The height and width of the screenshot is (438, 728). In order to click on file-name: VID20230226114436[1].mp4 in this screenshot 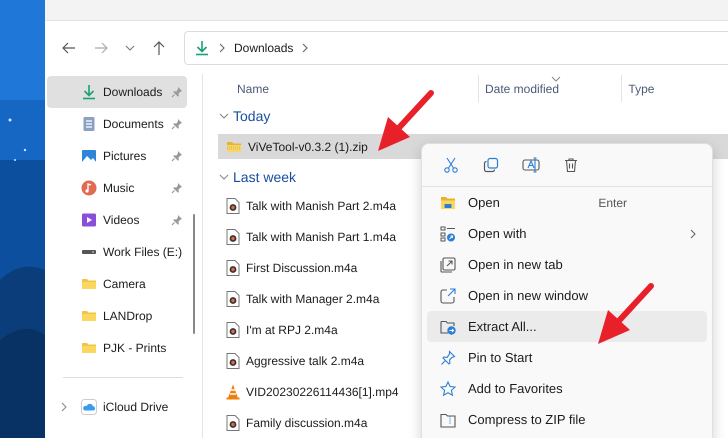, I will do `click(322, 391)`.